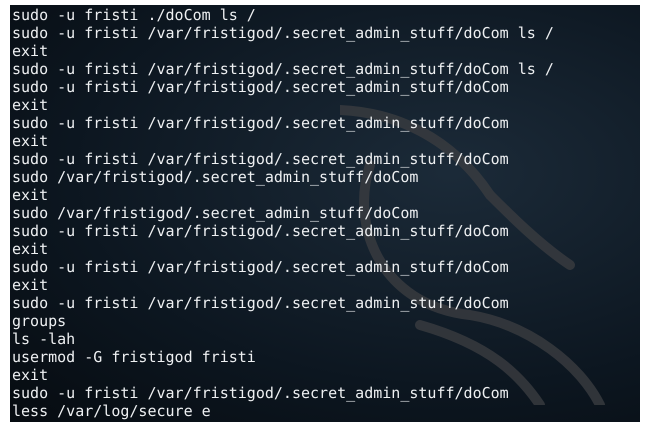 The width and height of the screenshot is (664, 430). Describe the element at coordinates (134, 15) in the screenshot. I see `terminal-line: sudo -u fristi ./doCom ls /` at that location.